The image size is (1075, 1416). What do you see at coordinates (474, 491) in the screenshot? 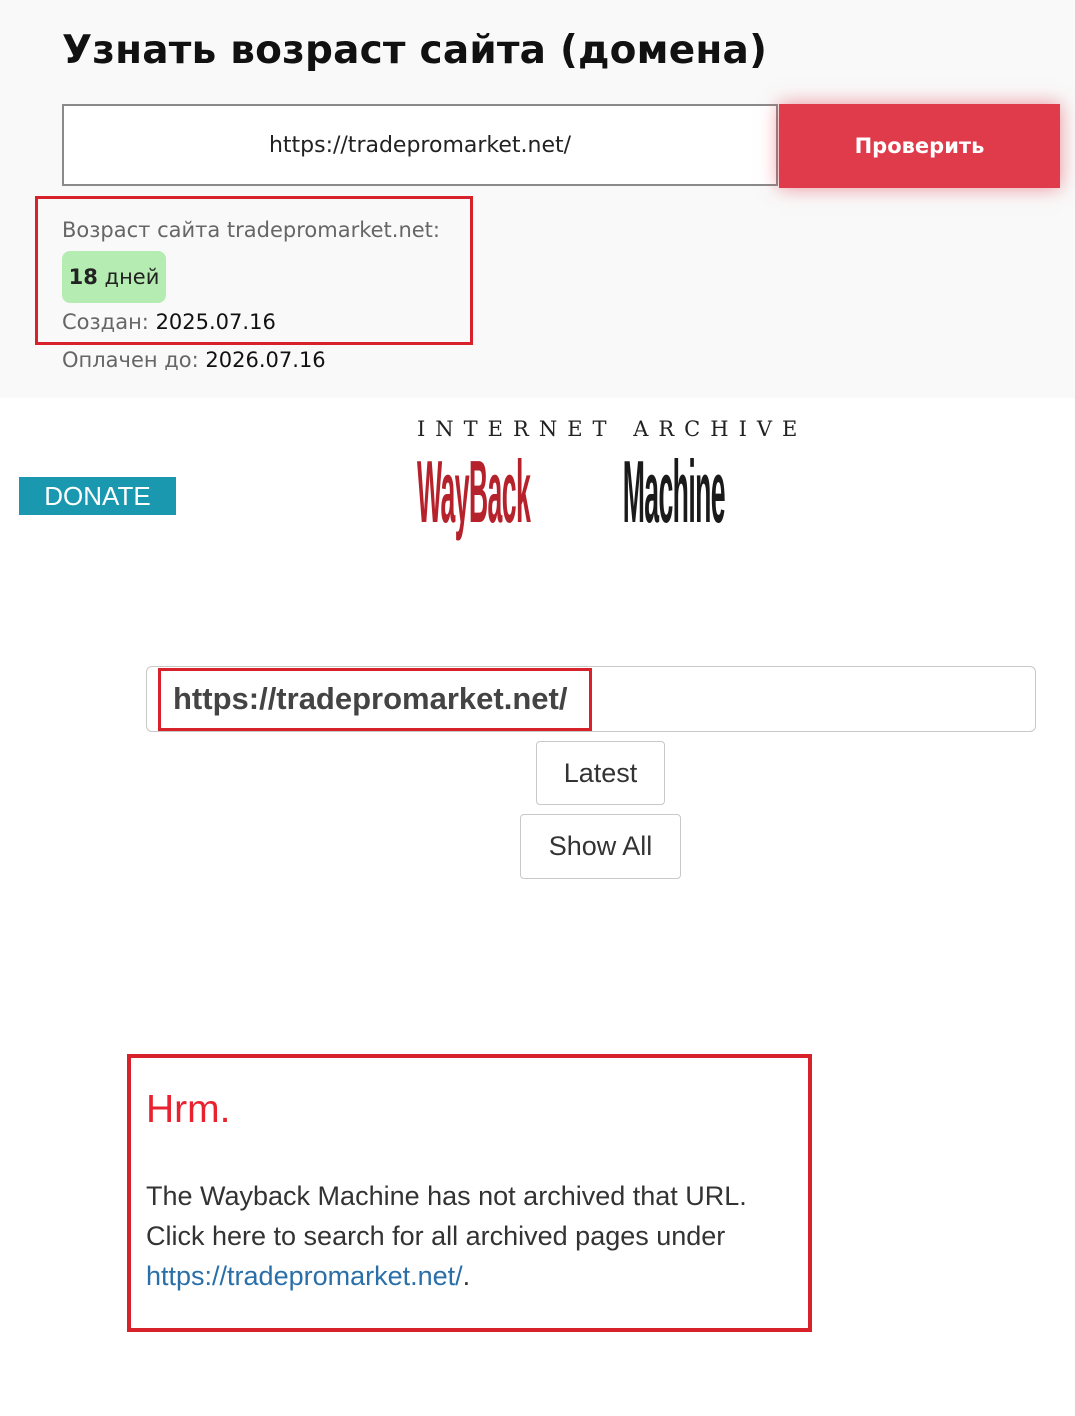
I see `logo-word-wayback: WayBack` at bounding box center [474, 491].